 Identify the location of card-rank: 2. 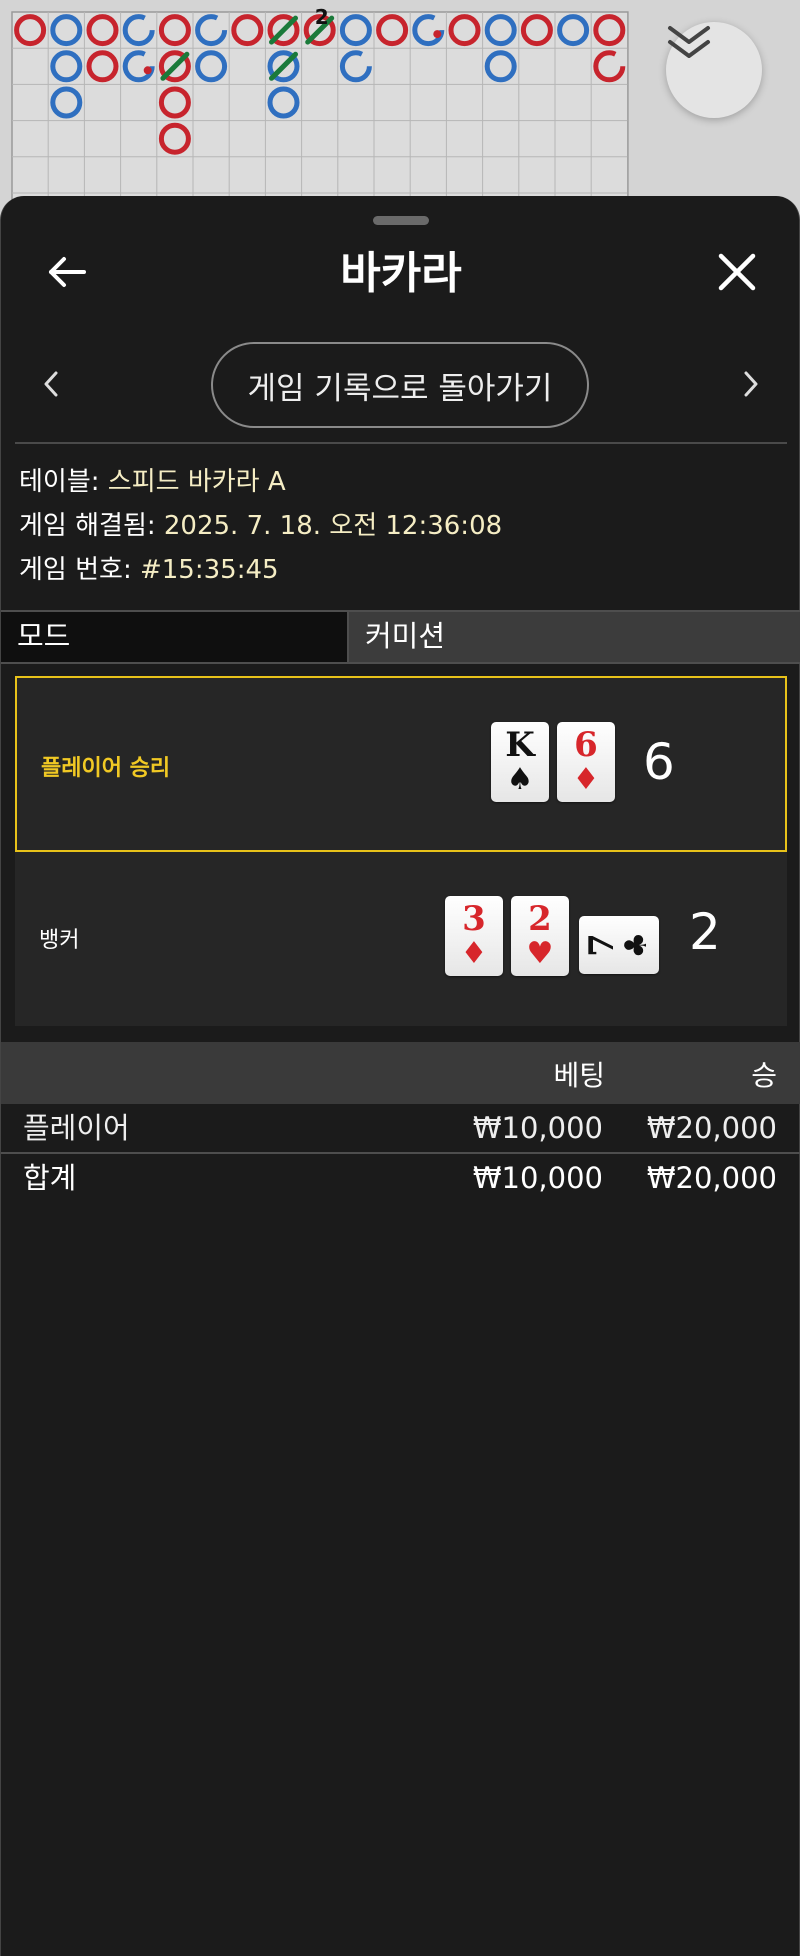
(540, 919).